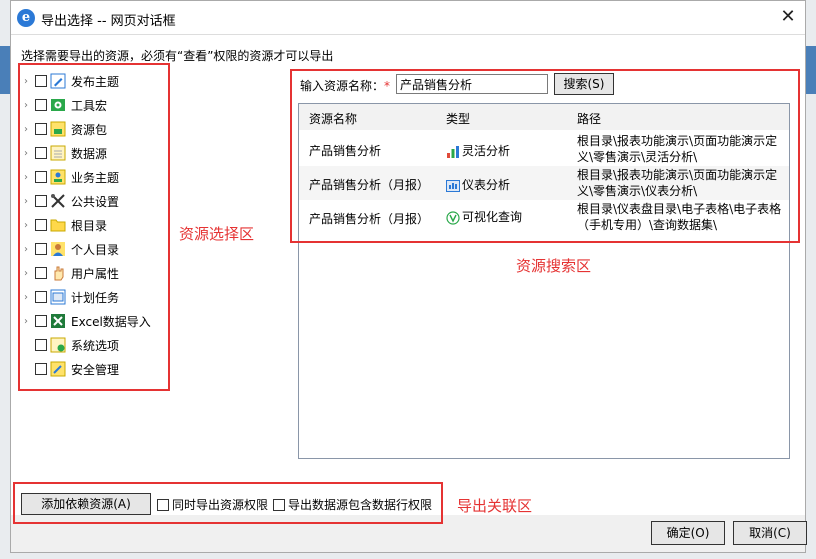  What do you see at coordinates (217, 234) in the screenshot?
I see `resource-select-annotation: 资源选择区` at bounding box center [217, 234].